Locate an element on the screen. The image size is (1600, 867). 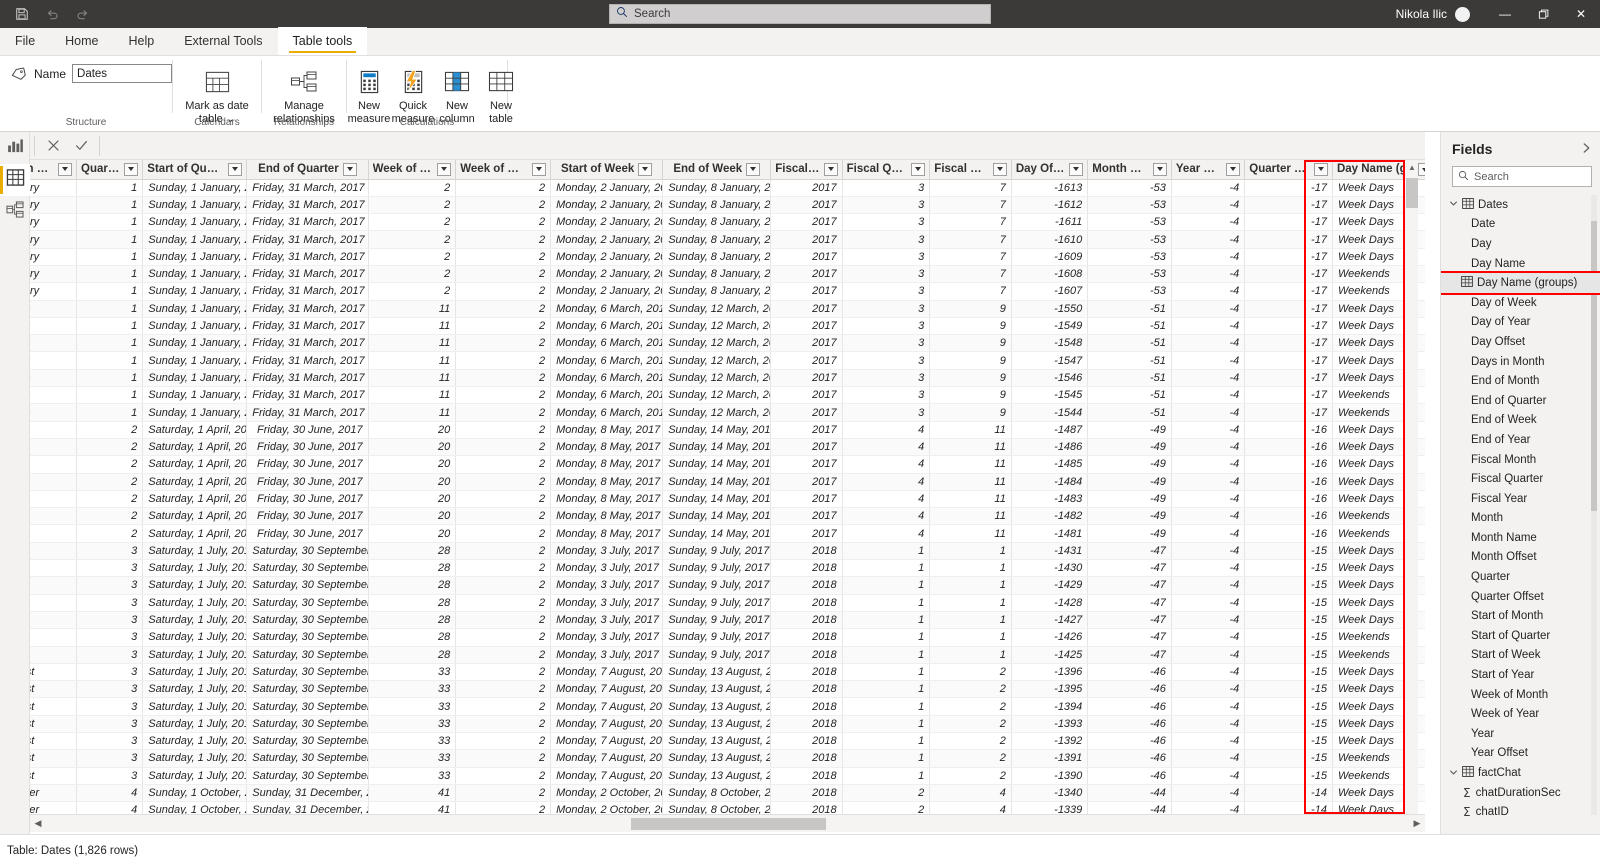
table-cell: 11 is located at coordinates (412, 412).